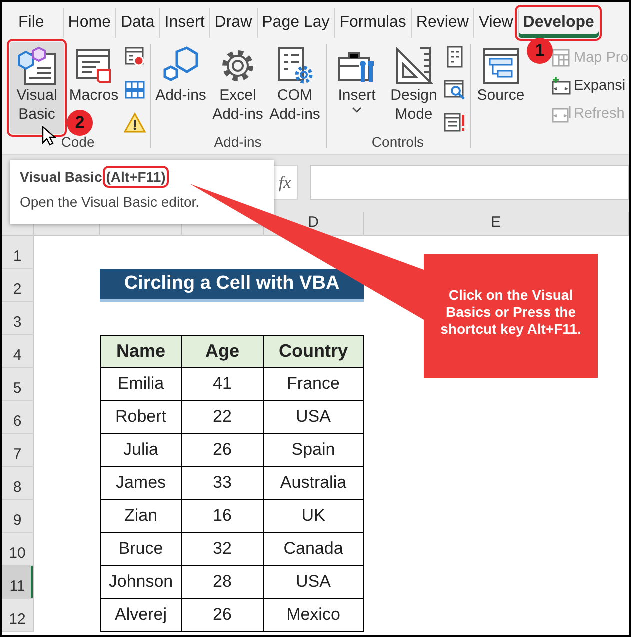 This screenshot has width=631, height=637. Describe the element at coordinates (141, 417) in the screenshot. I see `table-cell: Robert` at that location.